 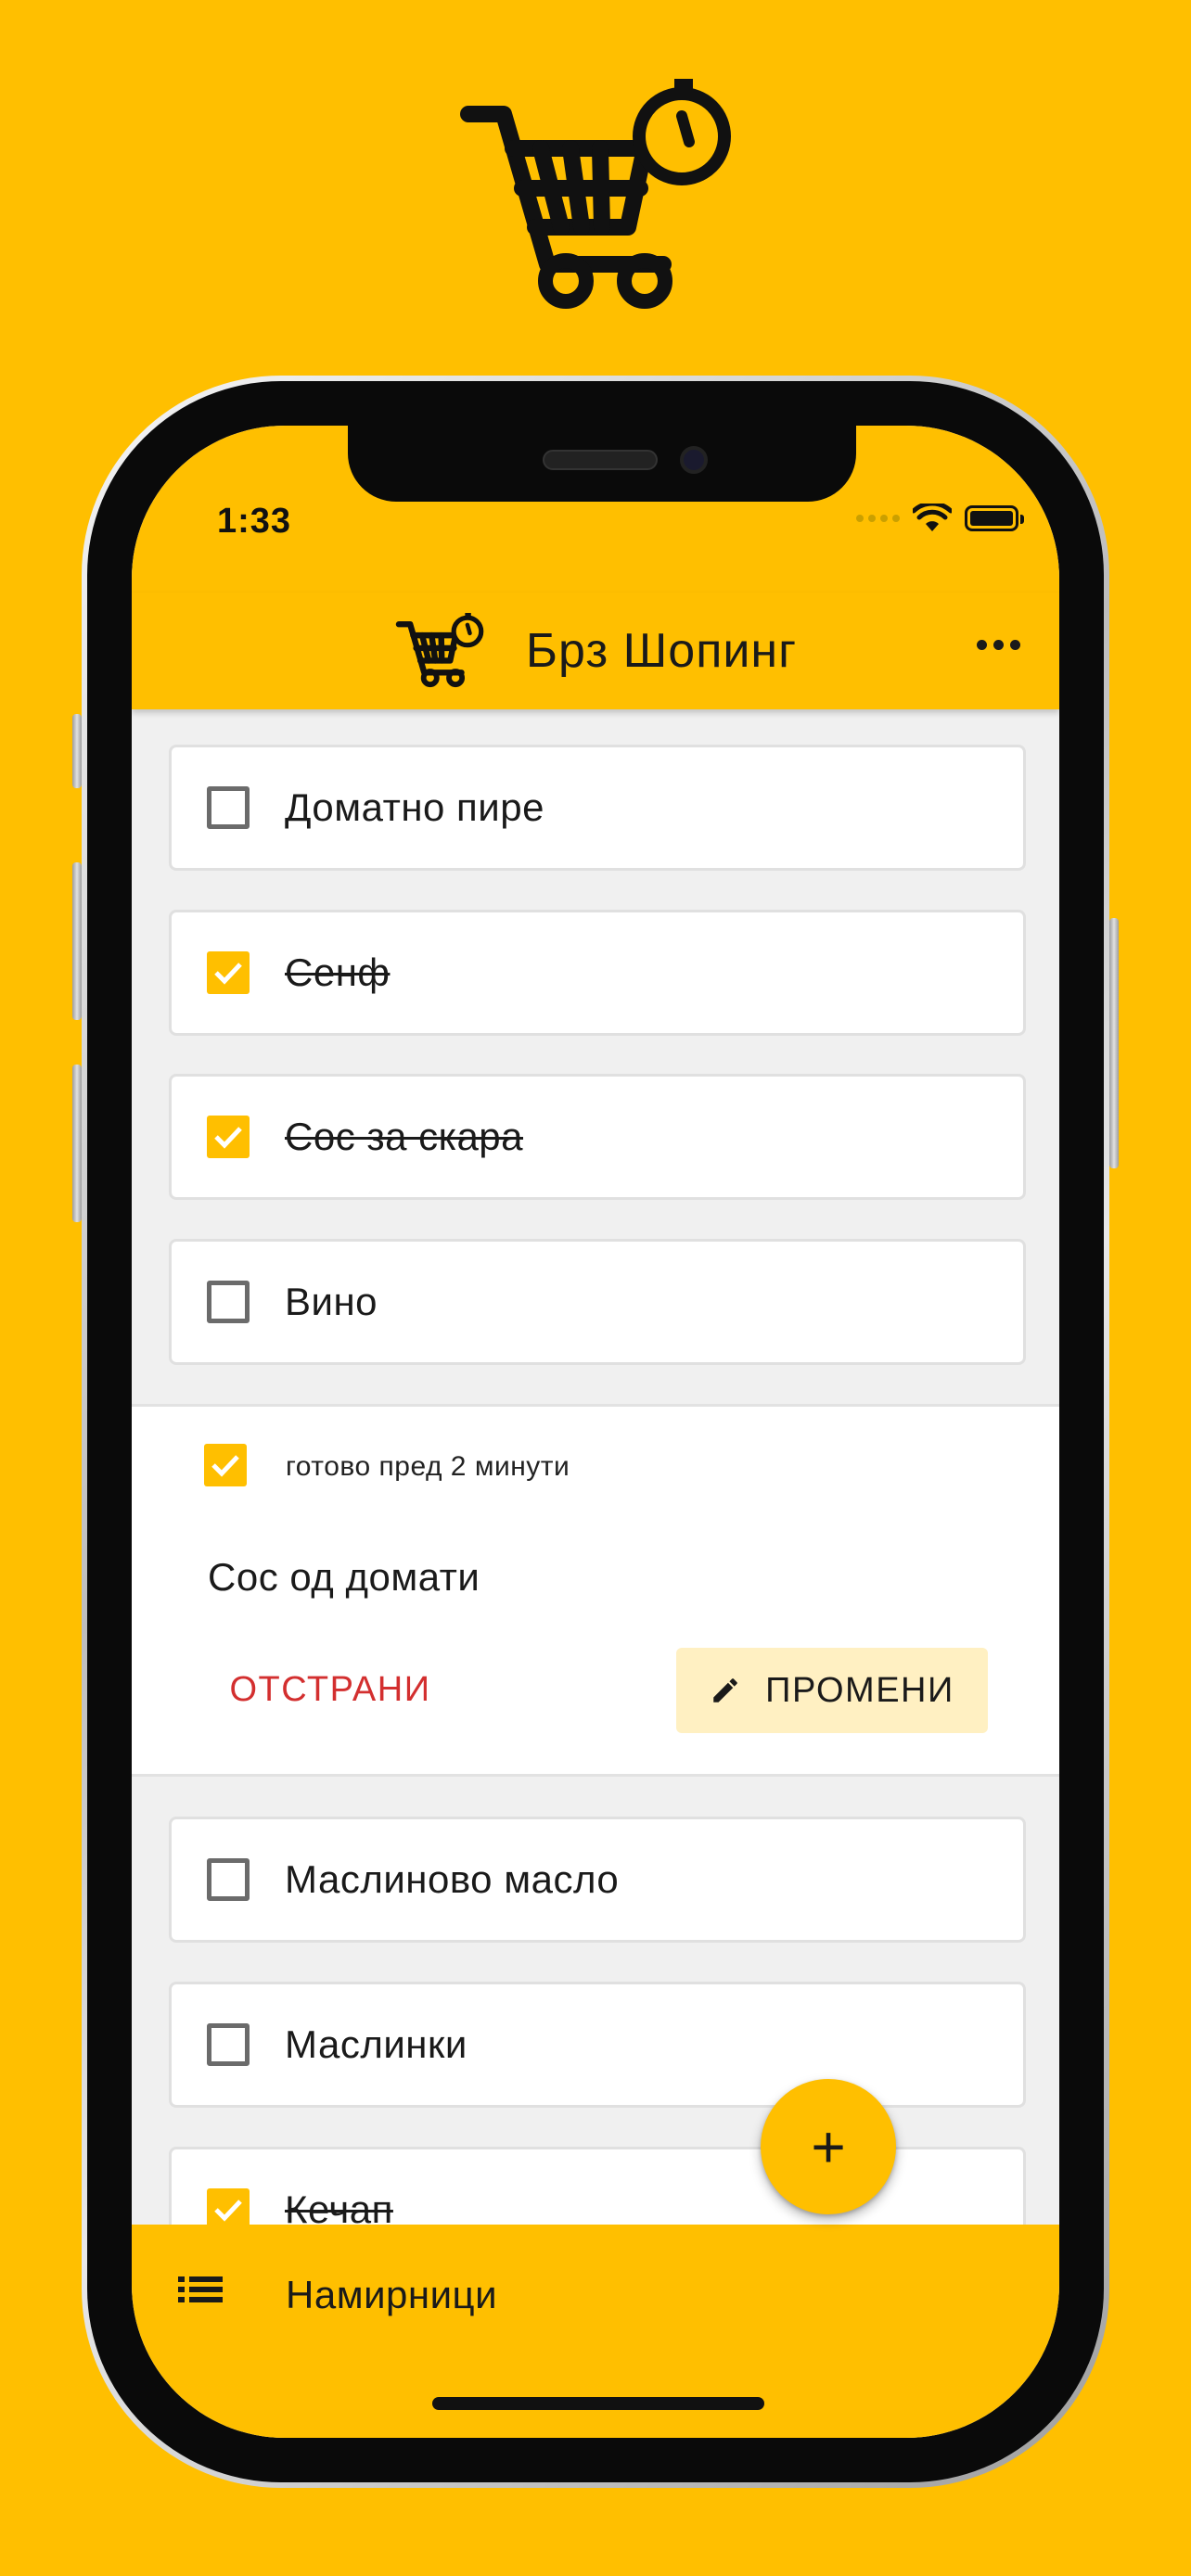 I want to click on app-bar-title: Брз Шопинг, so click(x=595, y=651).